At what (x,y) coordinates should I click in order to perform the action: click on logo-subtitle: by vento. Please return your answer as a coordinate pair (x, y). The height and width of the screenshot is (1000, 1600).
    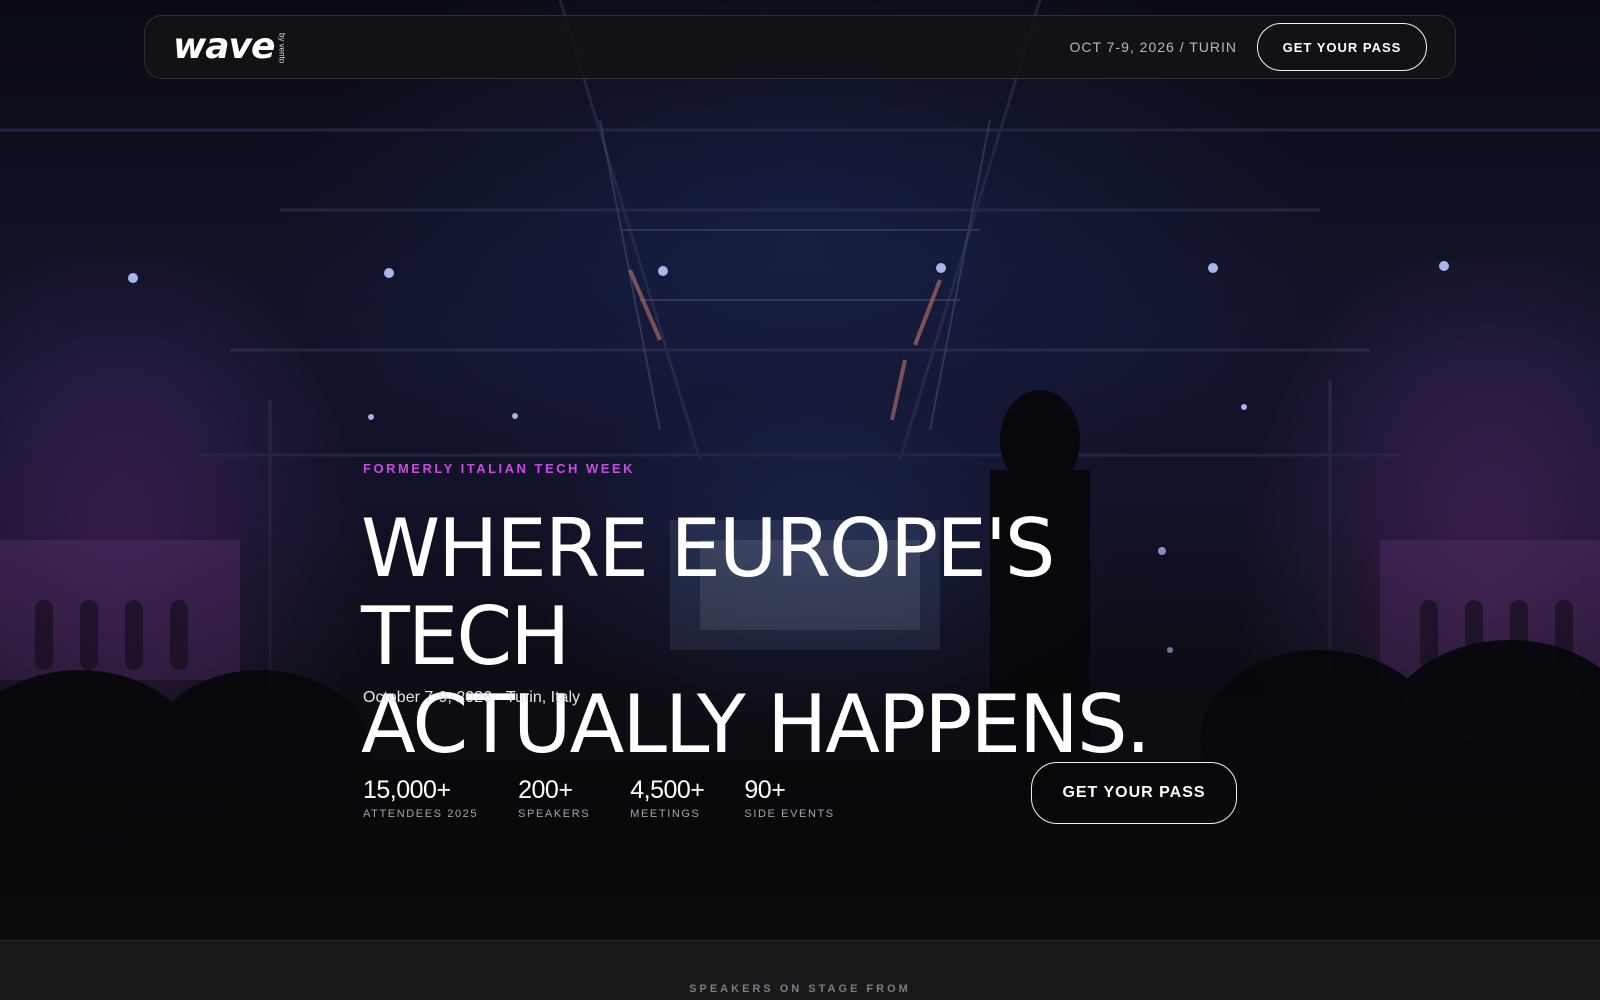
    Looking at the image, I should click on (282, 47).